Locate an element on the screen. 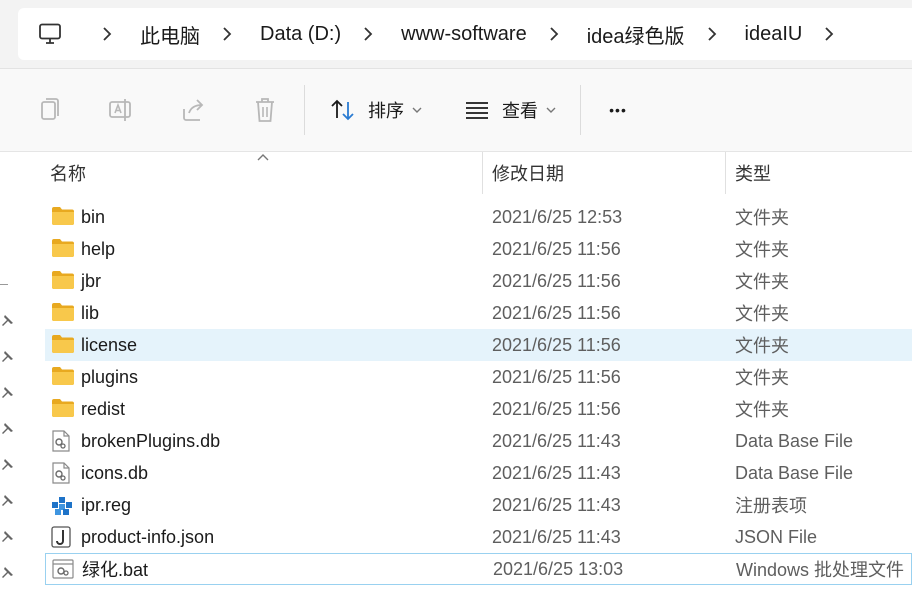 This screenshot has width=912, height=591. more-icon: ••• is located at coordinates (618, 110).